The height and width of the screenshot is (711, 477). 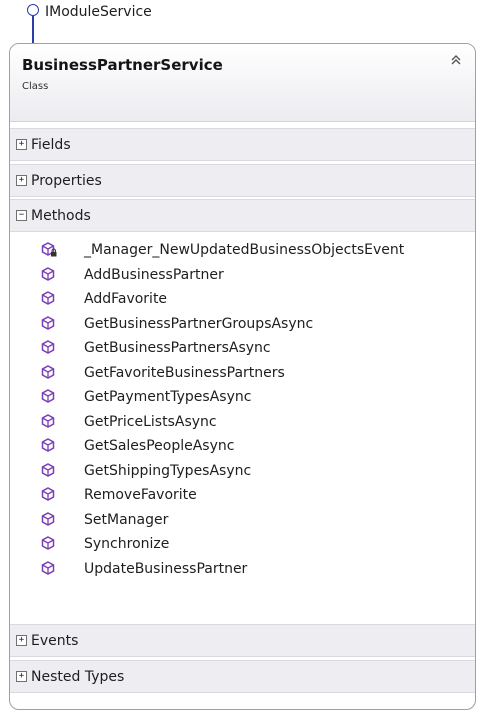 What do you see at coordinates (238, 23) in the screenshot?
I see `interface-lollipop: IModuleService` at bounding box center [238, 23].